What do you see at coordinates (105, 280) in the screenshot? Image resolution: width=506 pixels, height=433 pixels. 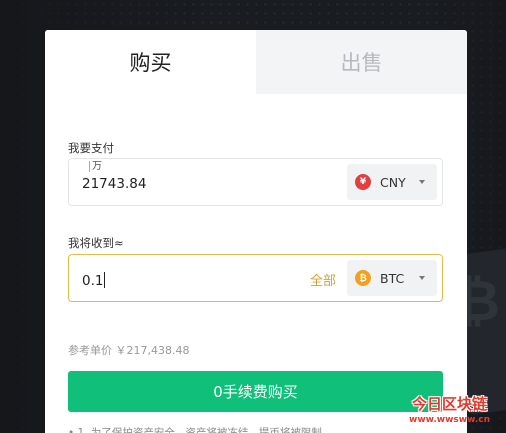 I see `text-caret` at bounding box center [105, 280].